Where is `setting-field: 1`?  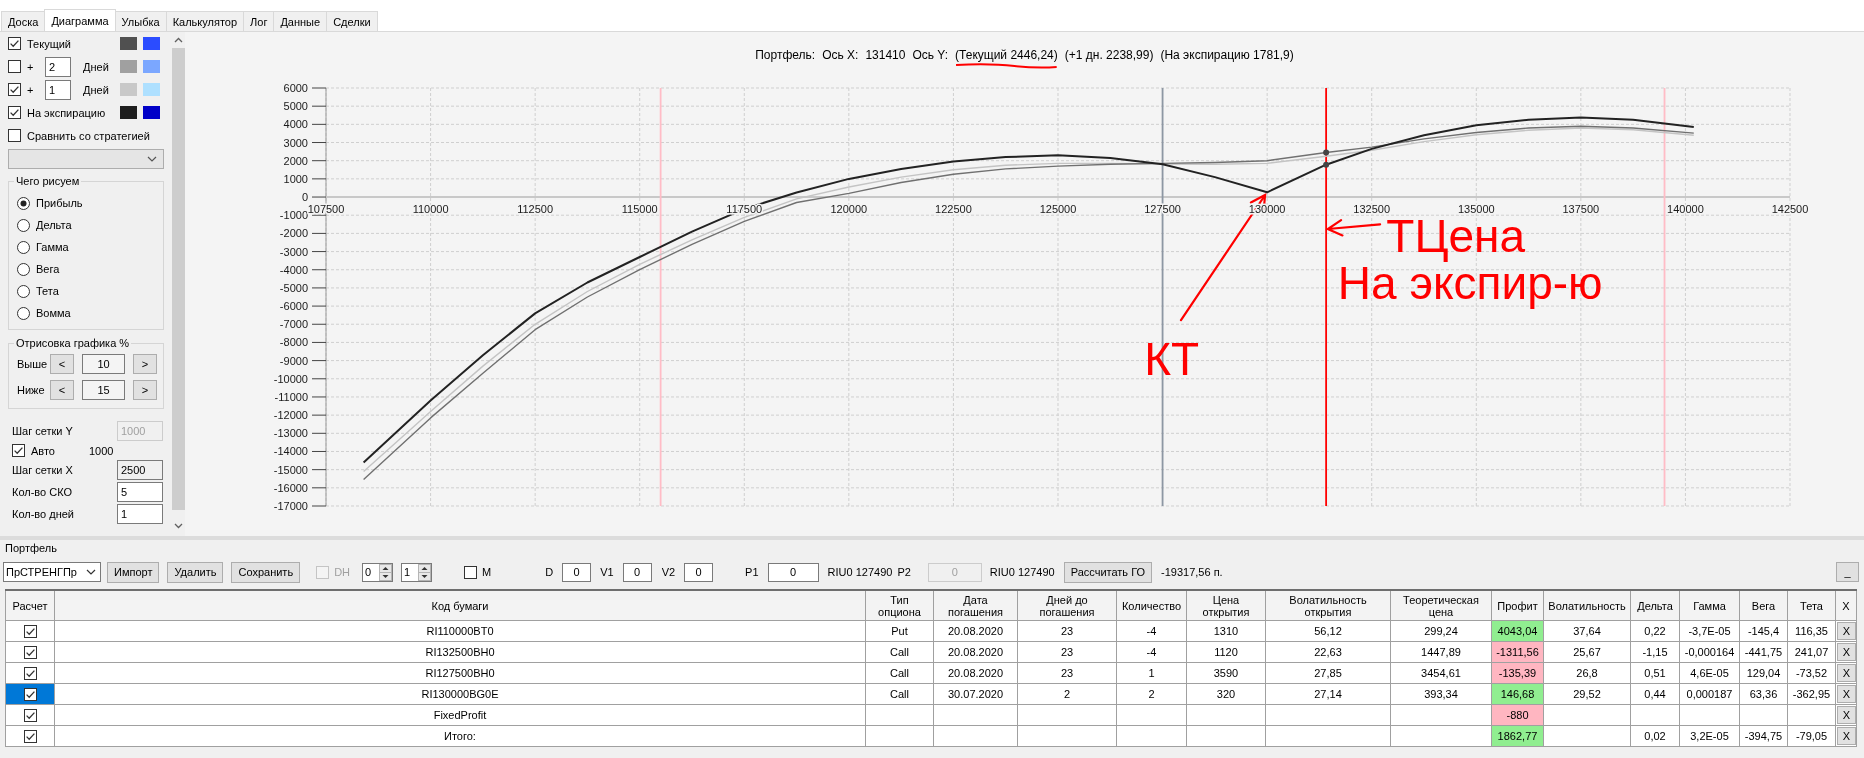
setting-field: 1 is located at coordinates (140, 514).